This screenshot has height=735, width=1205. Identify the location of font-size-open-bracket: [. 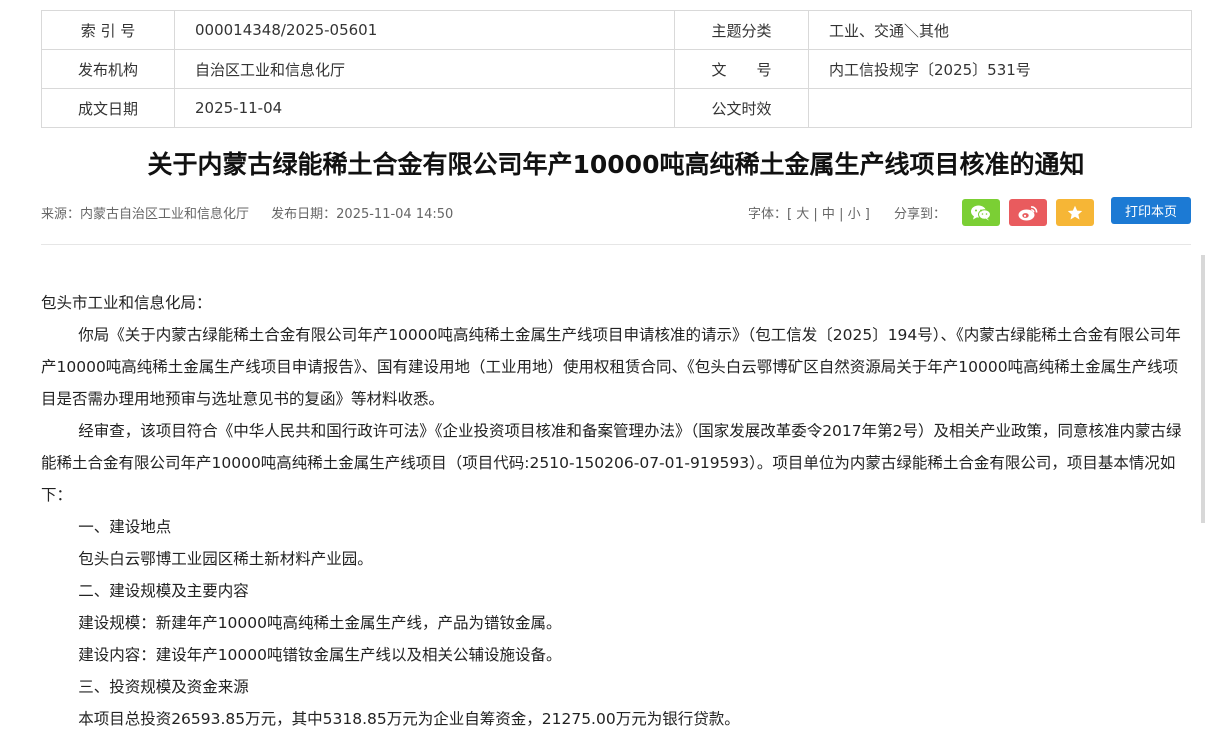
(790, 214).